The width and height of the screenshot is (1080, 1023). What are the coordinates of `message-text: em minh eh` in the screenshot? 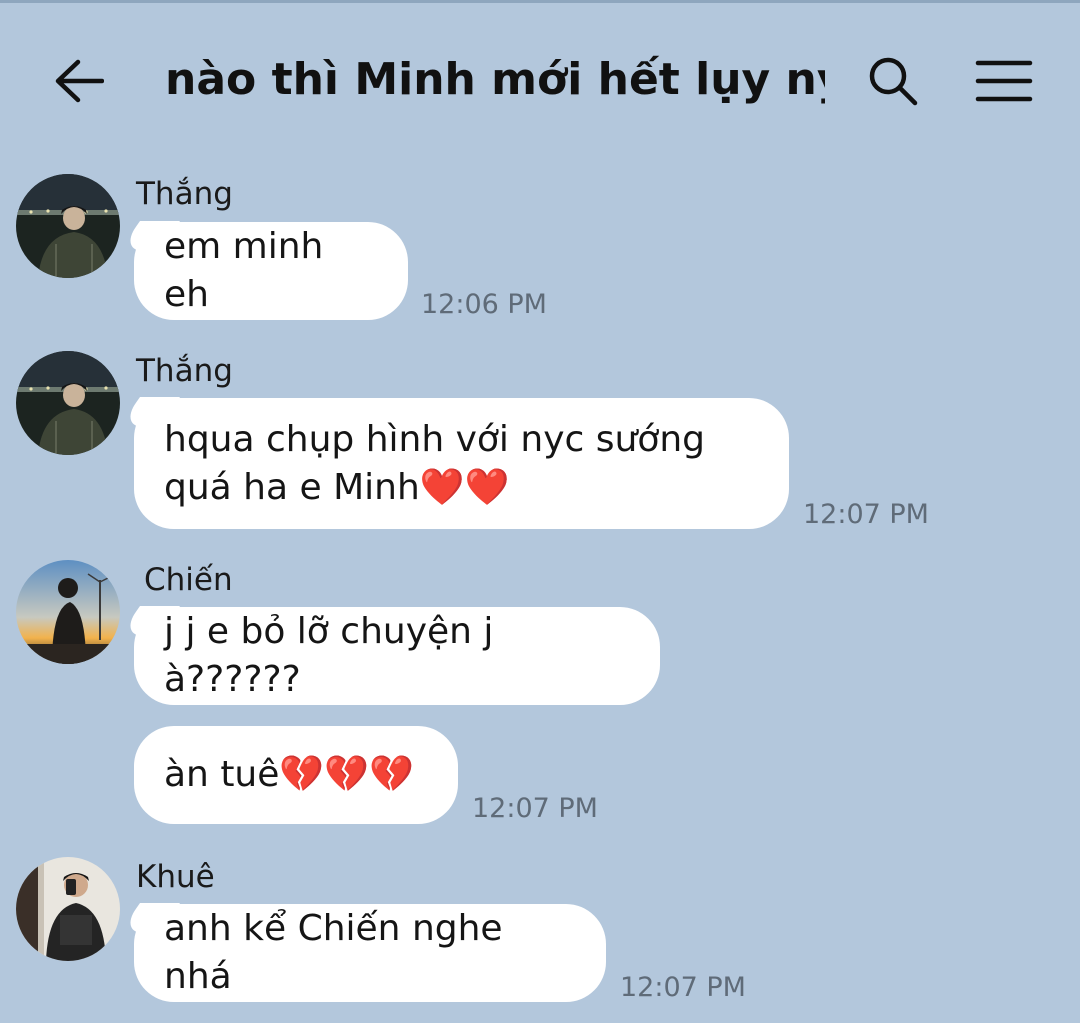 It's located at (244, 270).